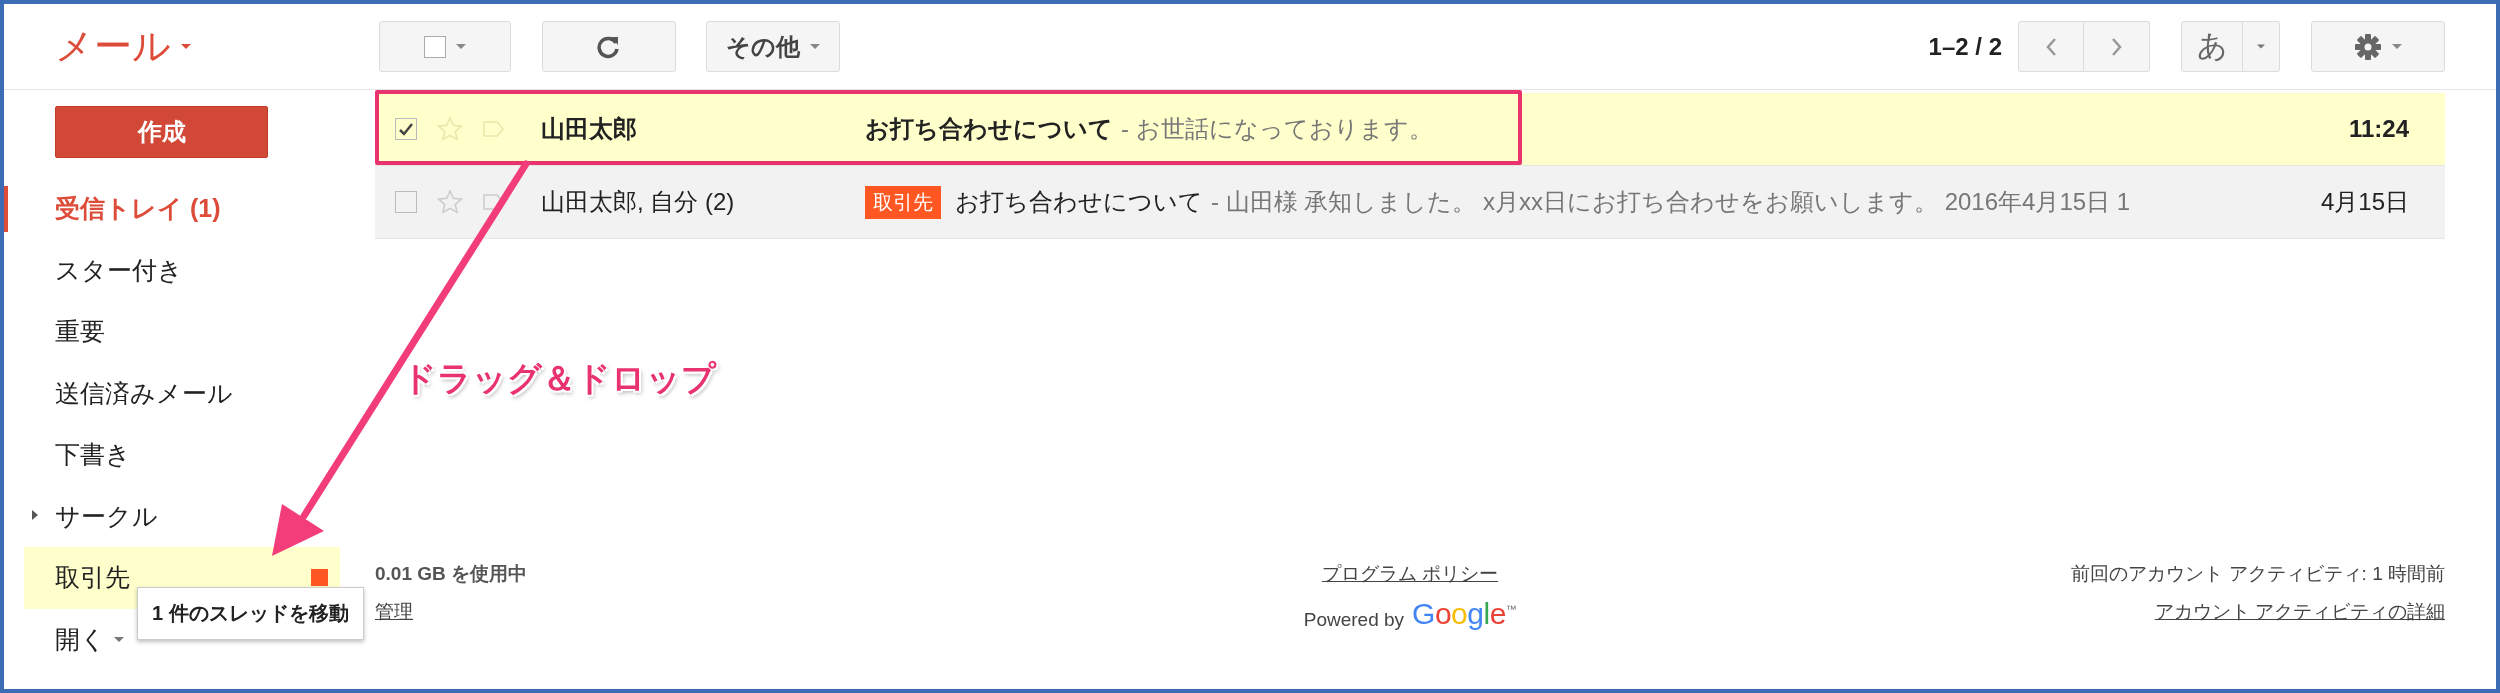 Image resolution: width=2500 pixels, height=693 pixels. What do you see at coordinates (589, 129) in the screenshot?
I see `sender: 山田太郎` at bounding box center [589, 129].